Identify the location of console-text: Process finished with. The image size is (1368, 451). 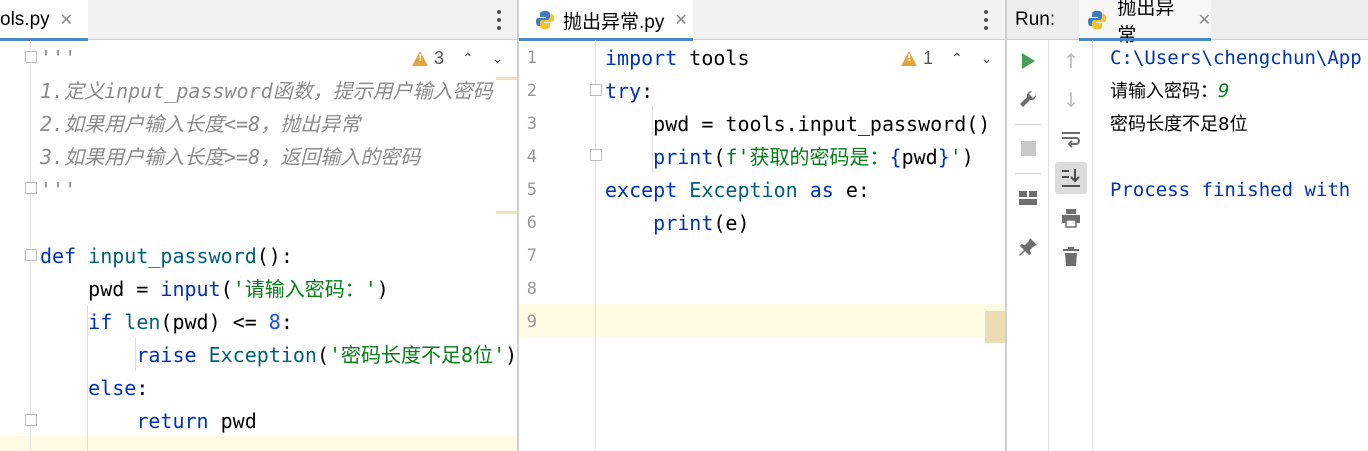
(1230, 190).